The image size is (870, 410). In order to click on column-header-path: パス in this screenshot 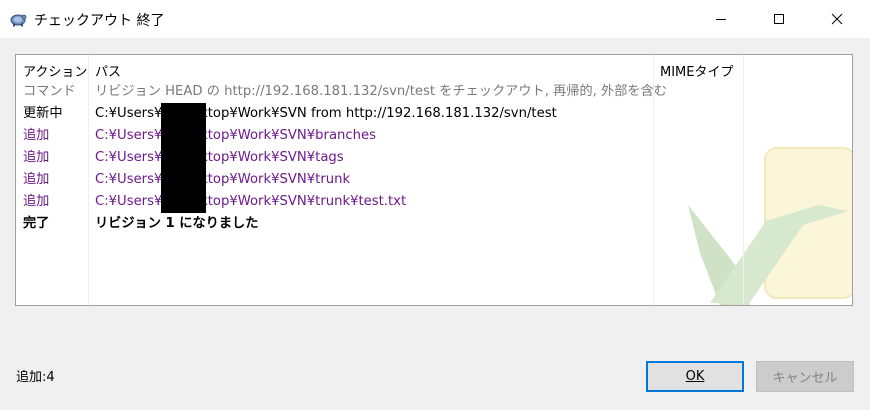, I will do `click(108, 70)`.